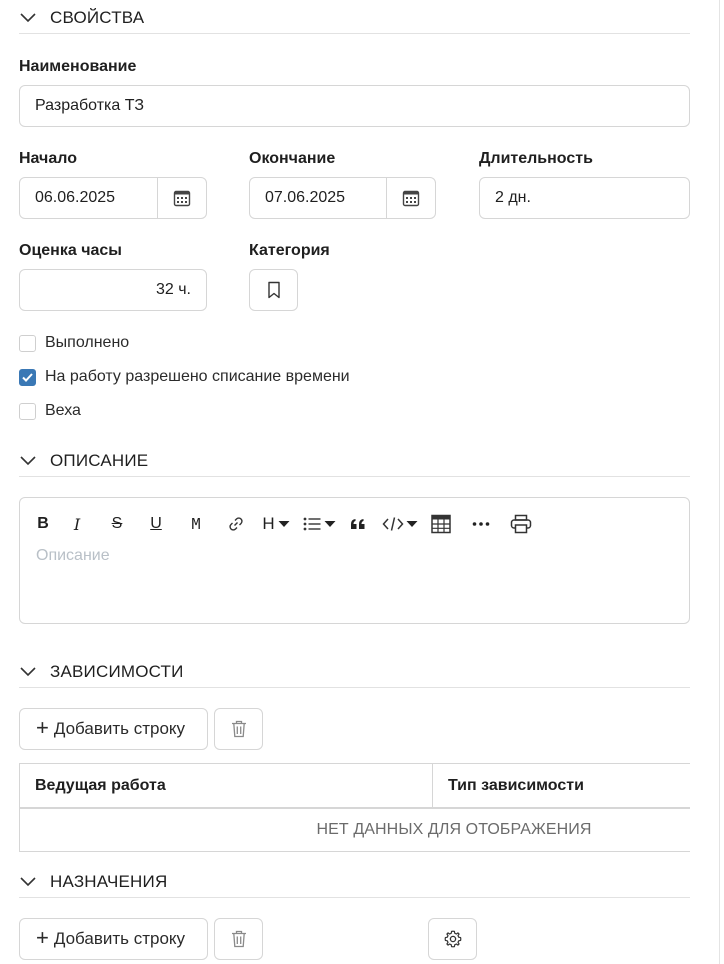  What do you see at coordinates (70, 250) in the screenshot?
I see `estimate-label: Оценка часы` at bounding box center [70, 250].